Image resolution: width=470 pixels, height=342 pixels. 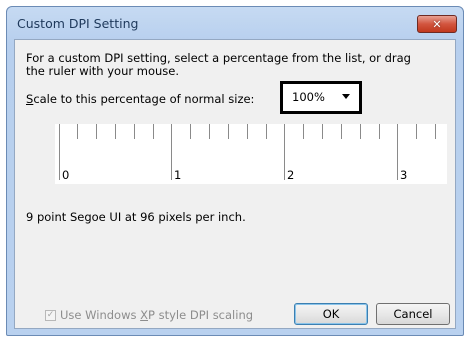 What do you see at coordinates (136, 217) in the screenshot?
I see `dpi-description: 9 point Segoe UI at 96 pixels per inch.` at bounding box center [136, 217].